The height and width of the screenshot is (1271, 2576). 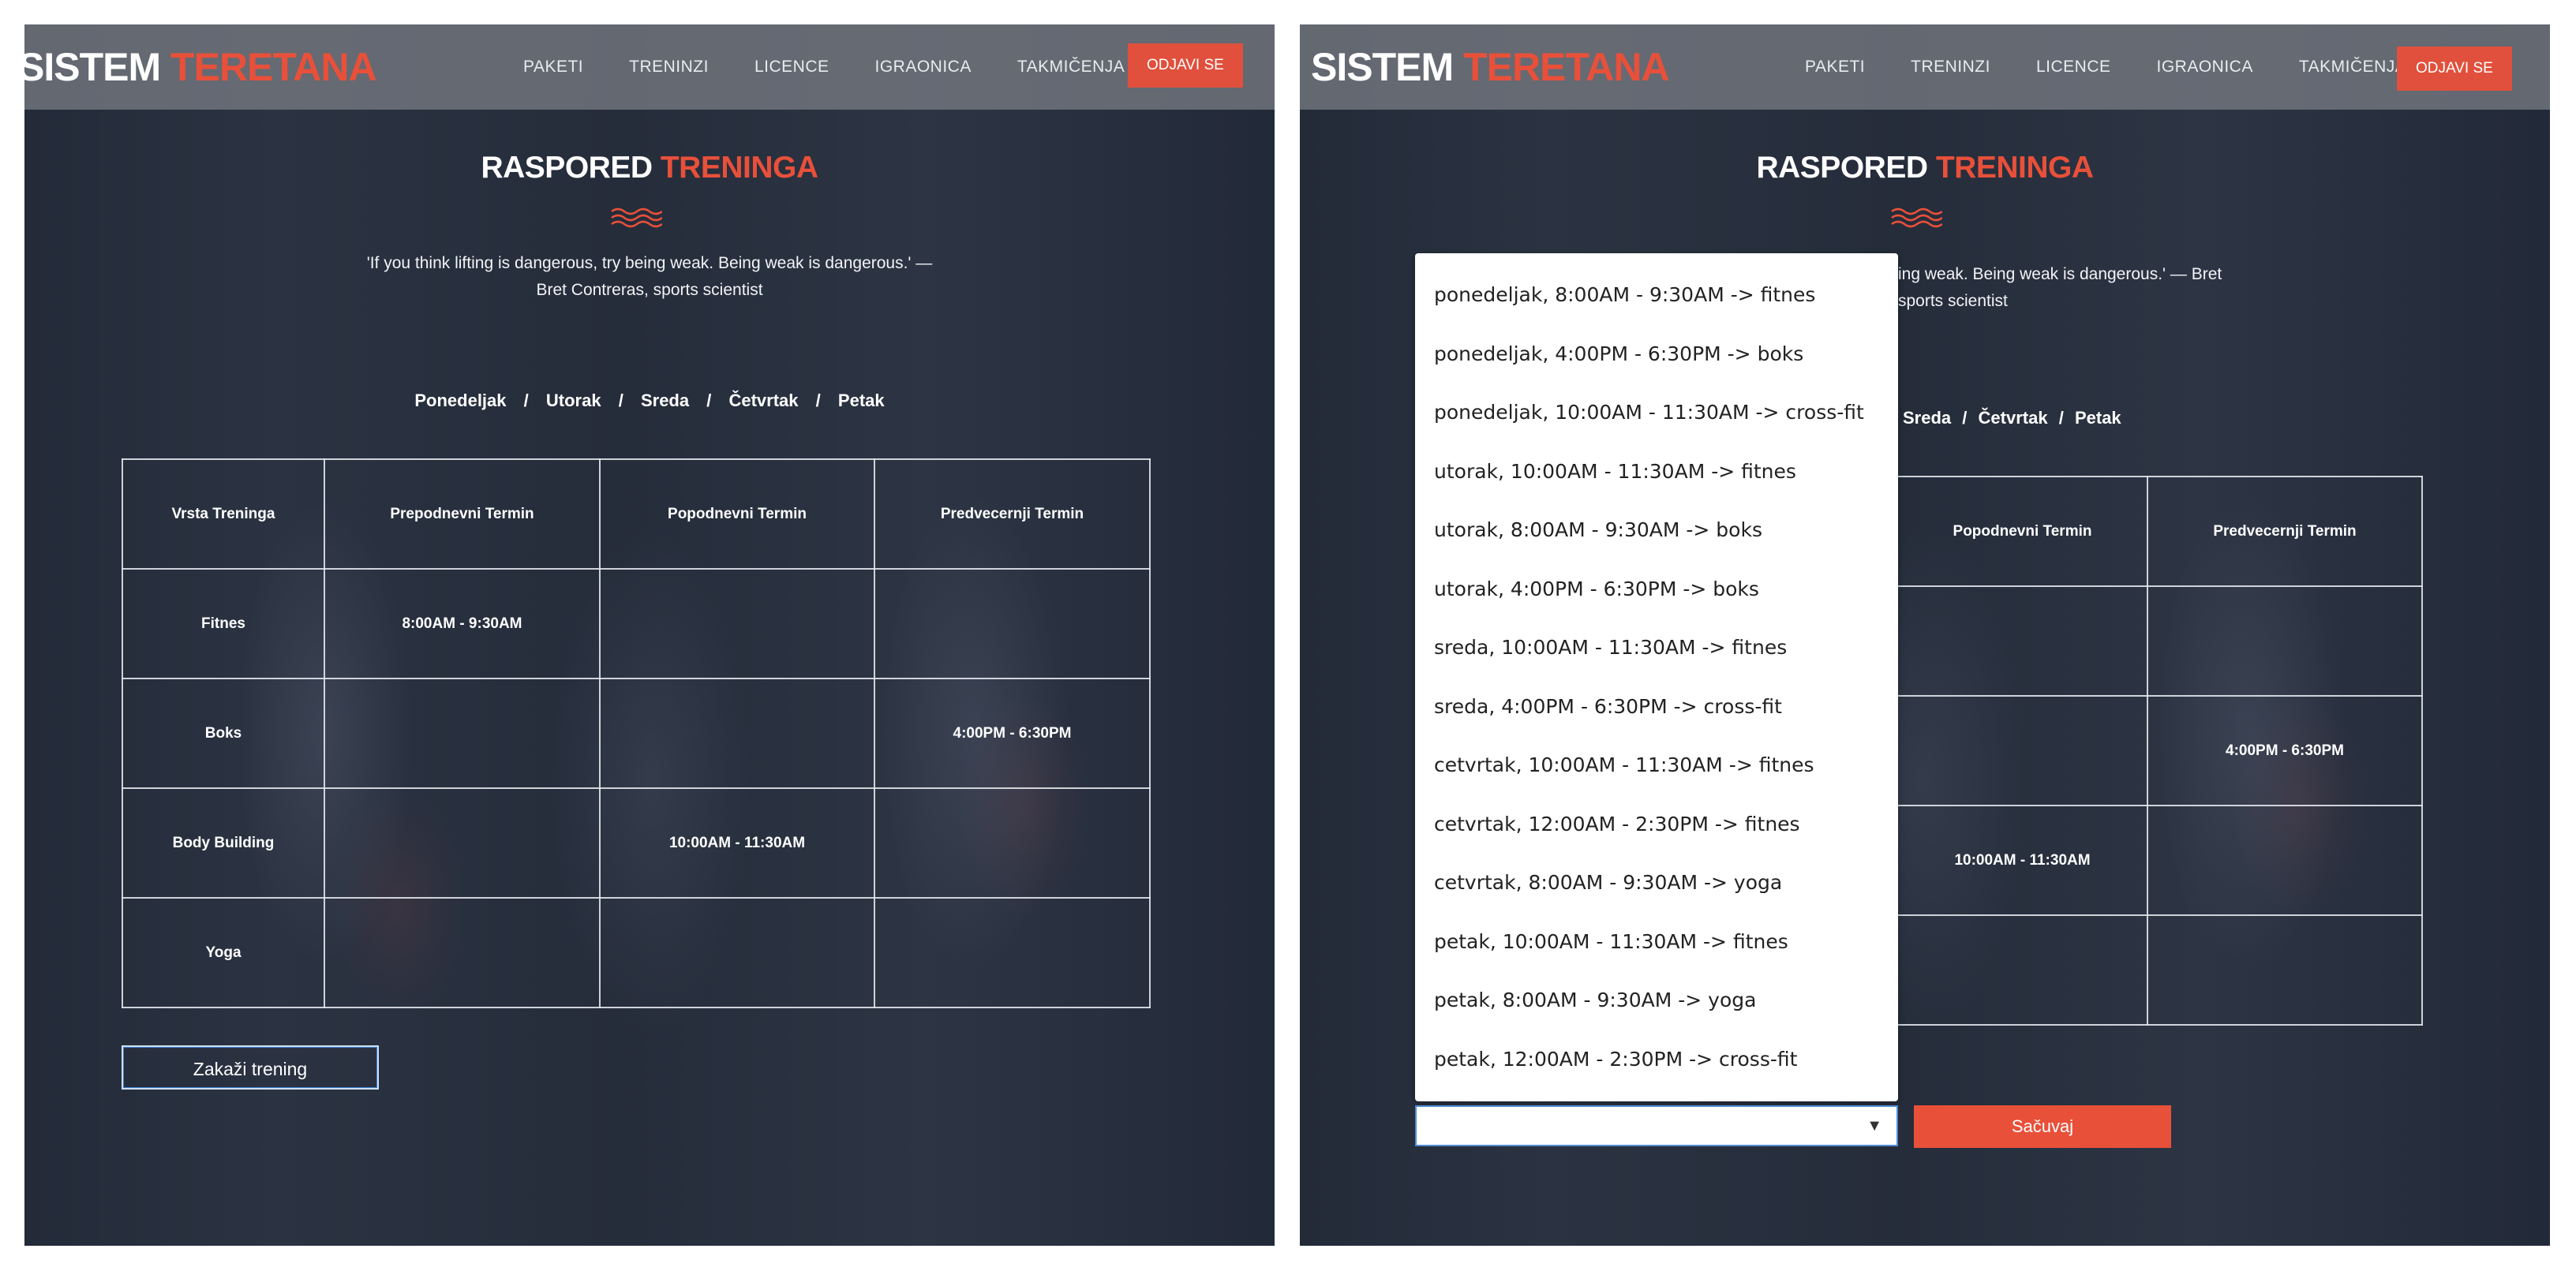 What do you see at coordinates (1656, 884) in the screenshot?
I see `dropdown-option: cetvrtak, 8:00AM - 9:30AM -> yoga` at bounding box center [1656, 884].